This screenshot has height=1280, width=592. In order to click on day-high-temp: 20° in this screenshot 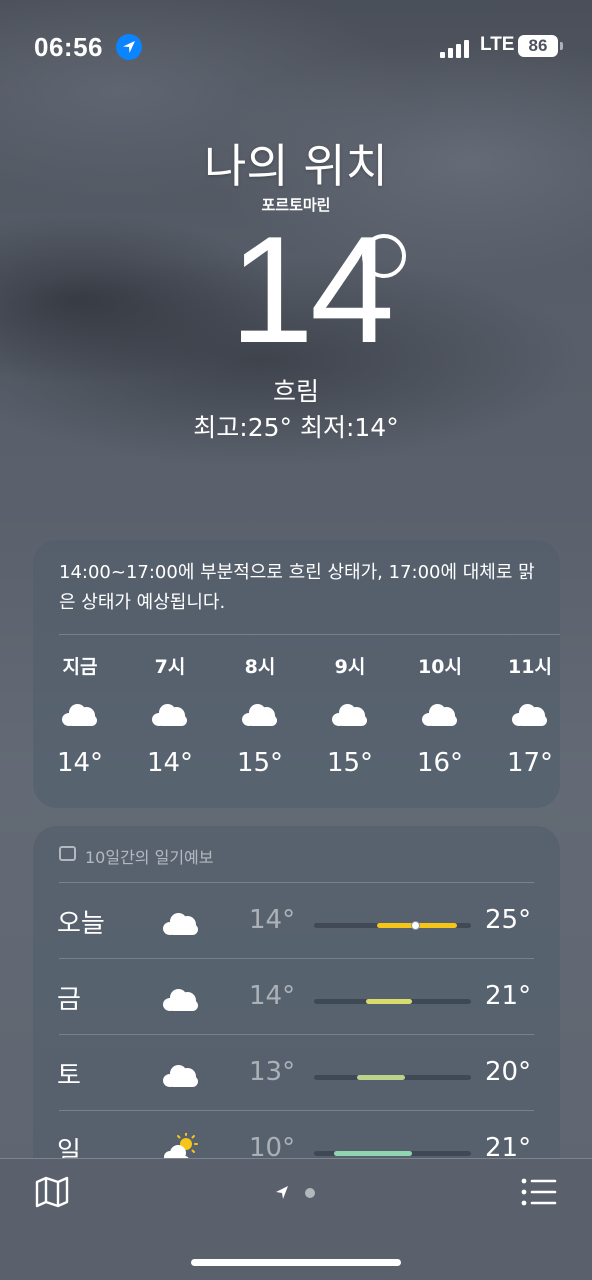, I will do `click(508, 1072)`.